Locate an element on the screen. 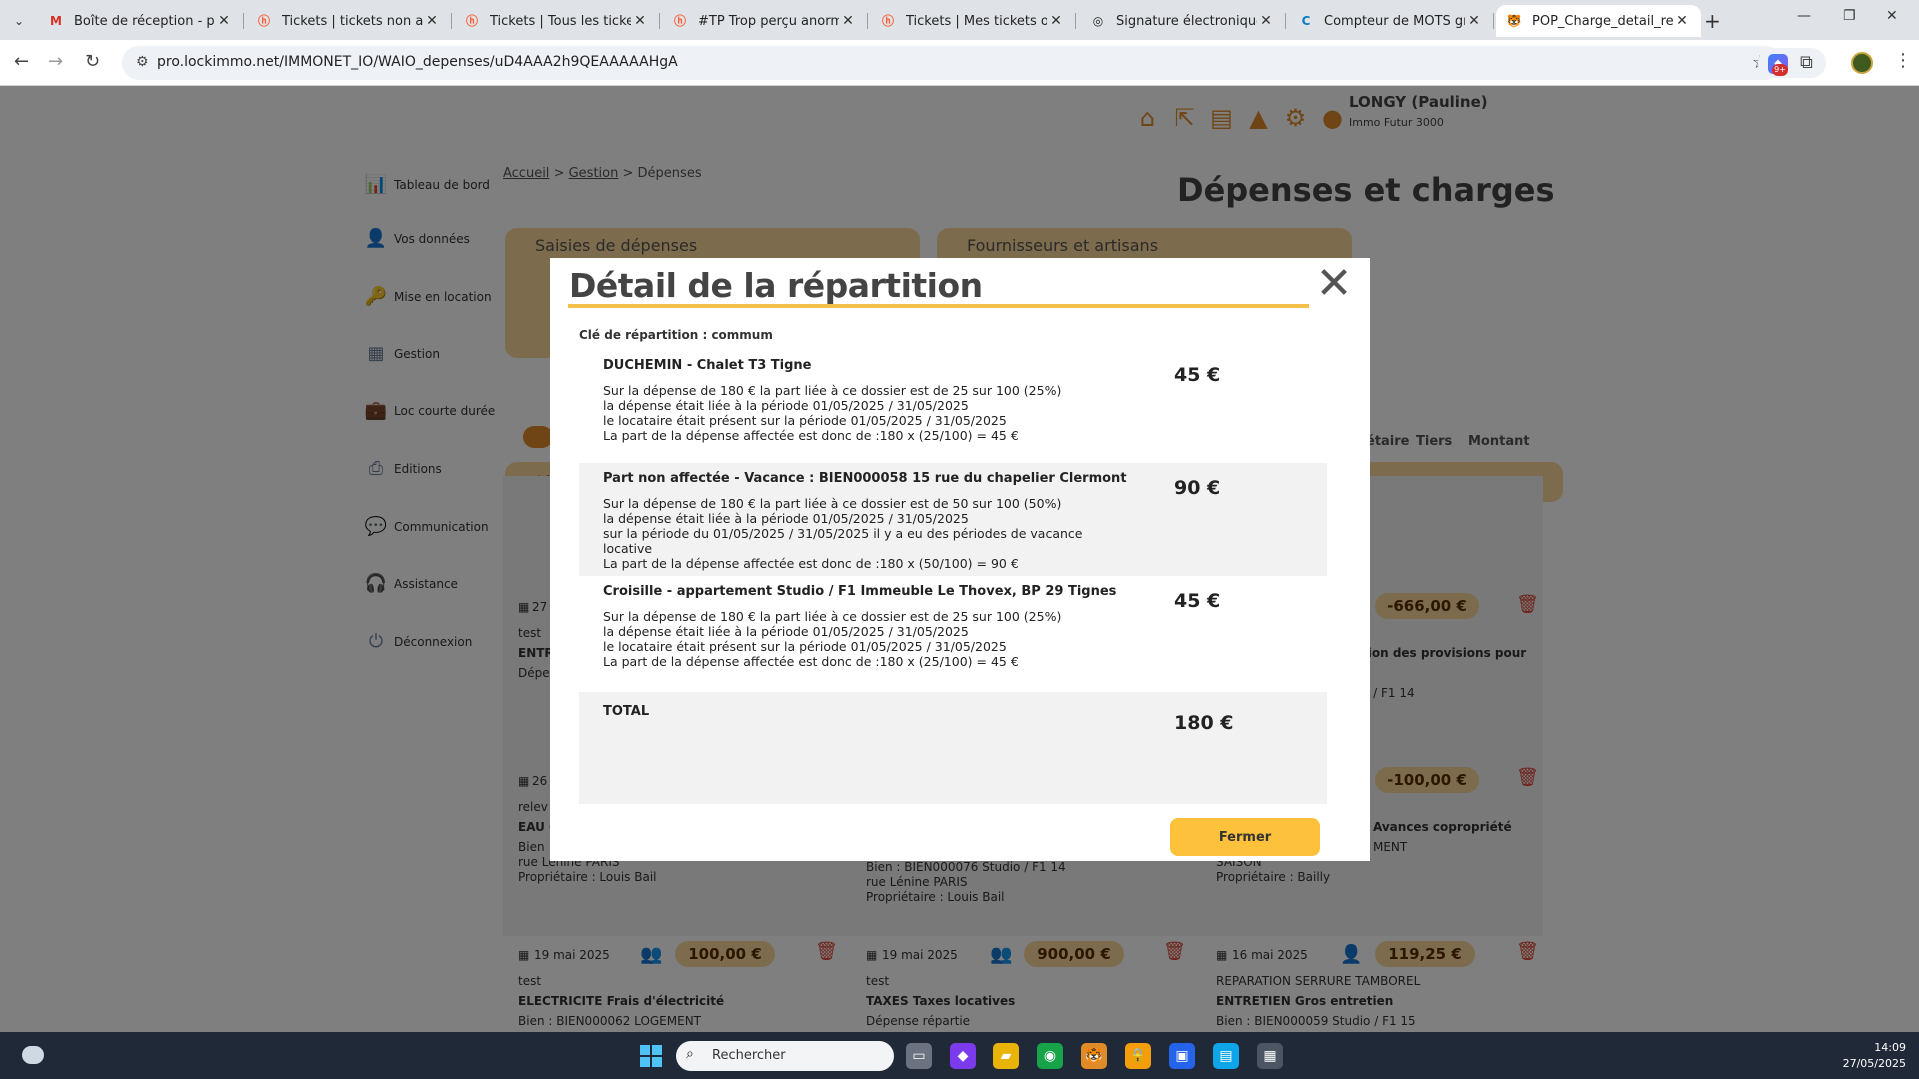 This screenshot has height=1079, width=1919. browser-tab: ⓗ #TP Trop perçu anormal ✕ is located at coordinates (765, 21).